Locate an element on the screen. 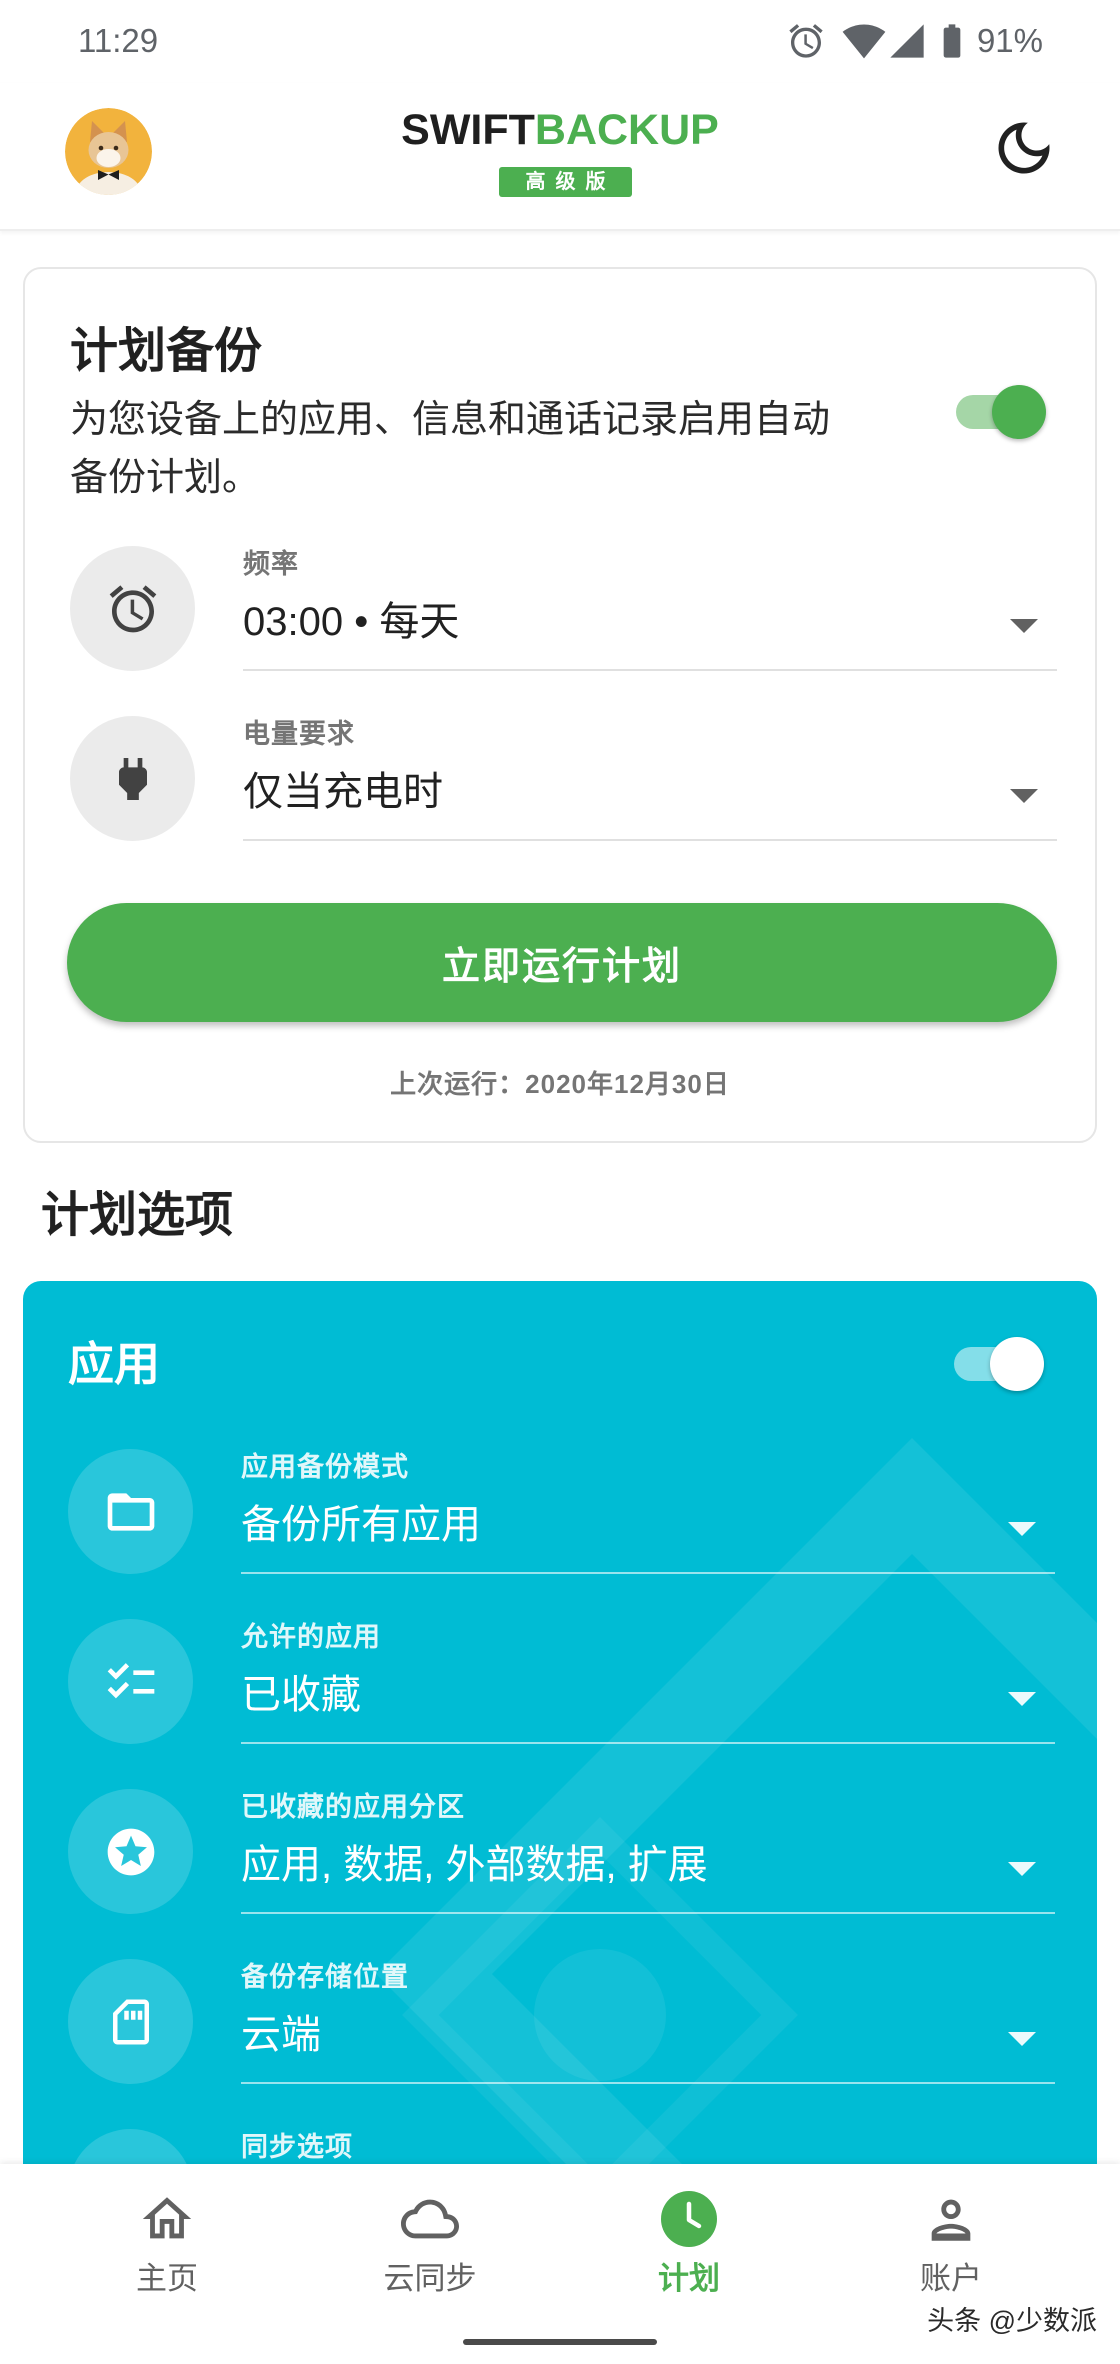  setting-value: 03:00 • 每天 is located at coordinates (351, 622).